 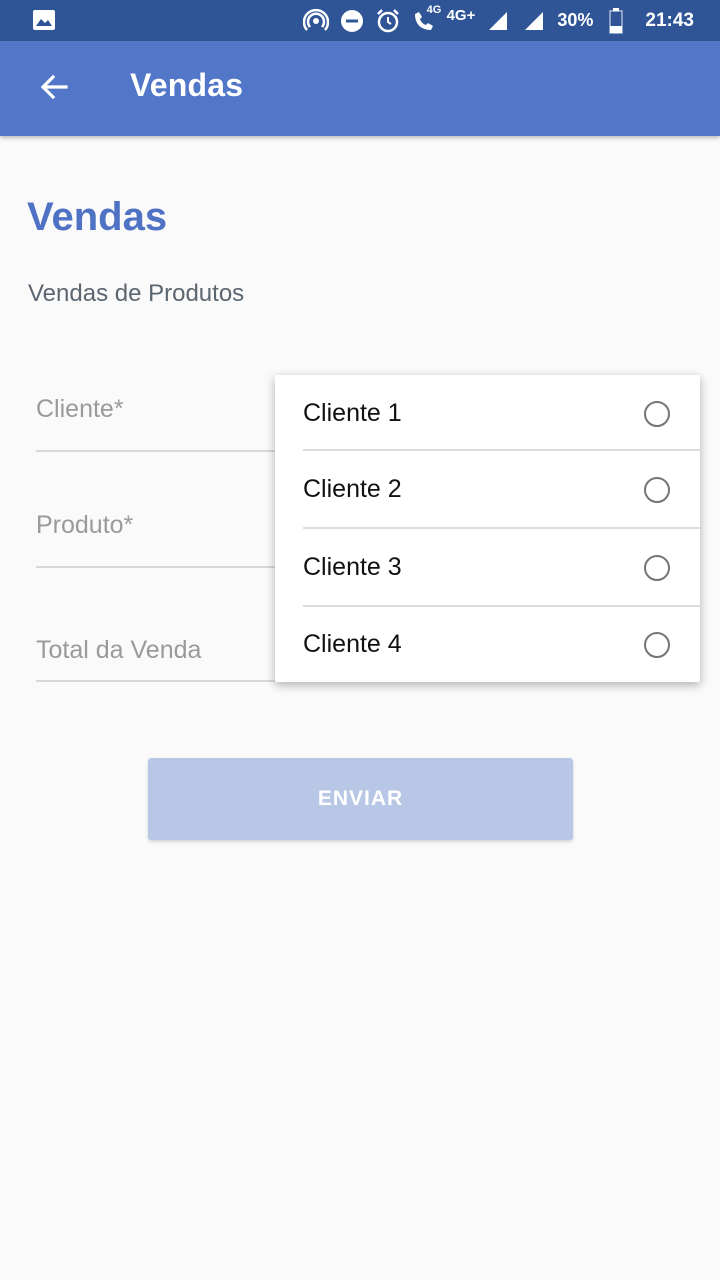 I want to click on app-bar-title: Vendas, so click(x=187, y=85).